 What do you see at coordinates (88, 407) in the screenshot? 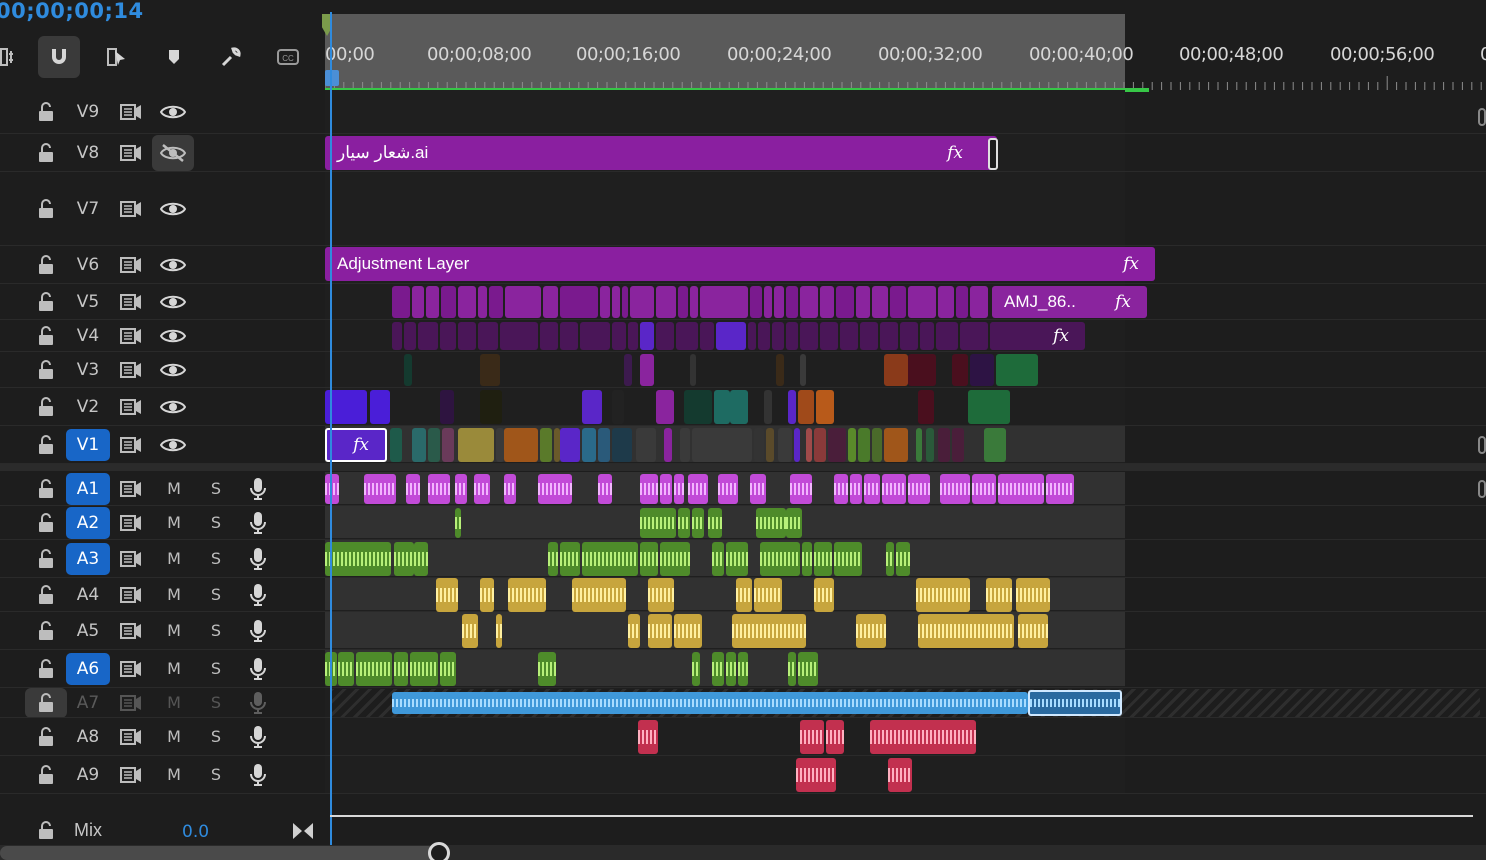
I see `track-target-toggle: V2` at bounding box center [88, 407].